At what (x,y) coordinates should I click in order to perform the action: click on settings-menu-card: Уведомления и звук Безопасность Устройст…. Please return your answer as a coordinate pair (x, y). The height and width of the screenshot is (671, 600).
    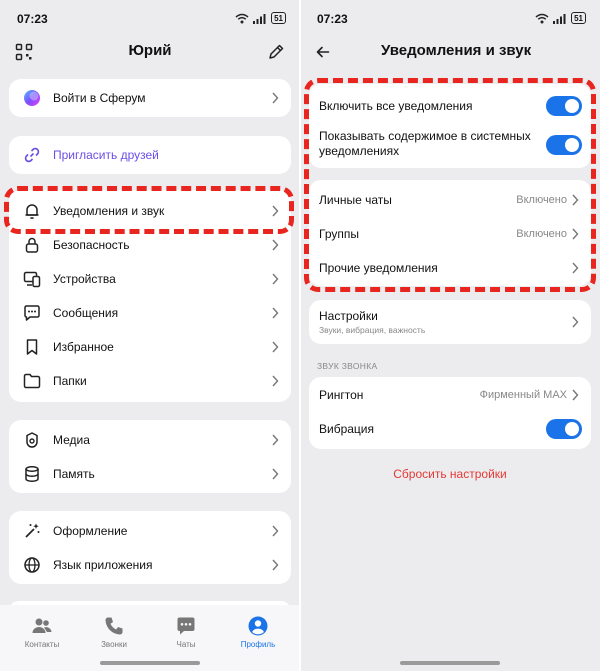
    Looking at the image, I should click on (150, 296).